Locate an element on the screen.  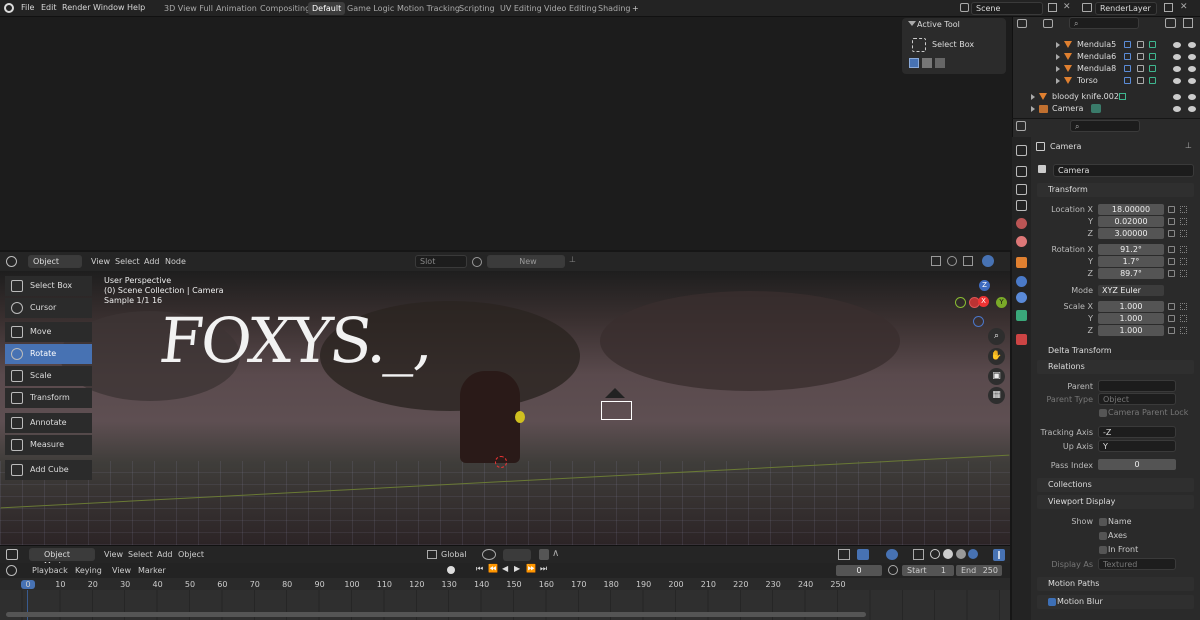
outliner-row: Torso is located at coordinates (1106, 81).